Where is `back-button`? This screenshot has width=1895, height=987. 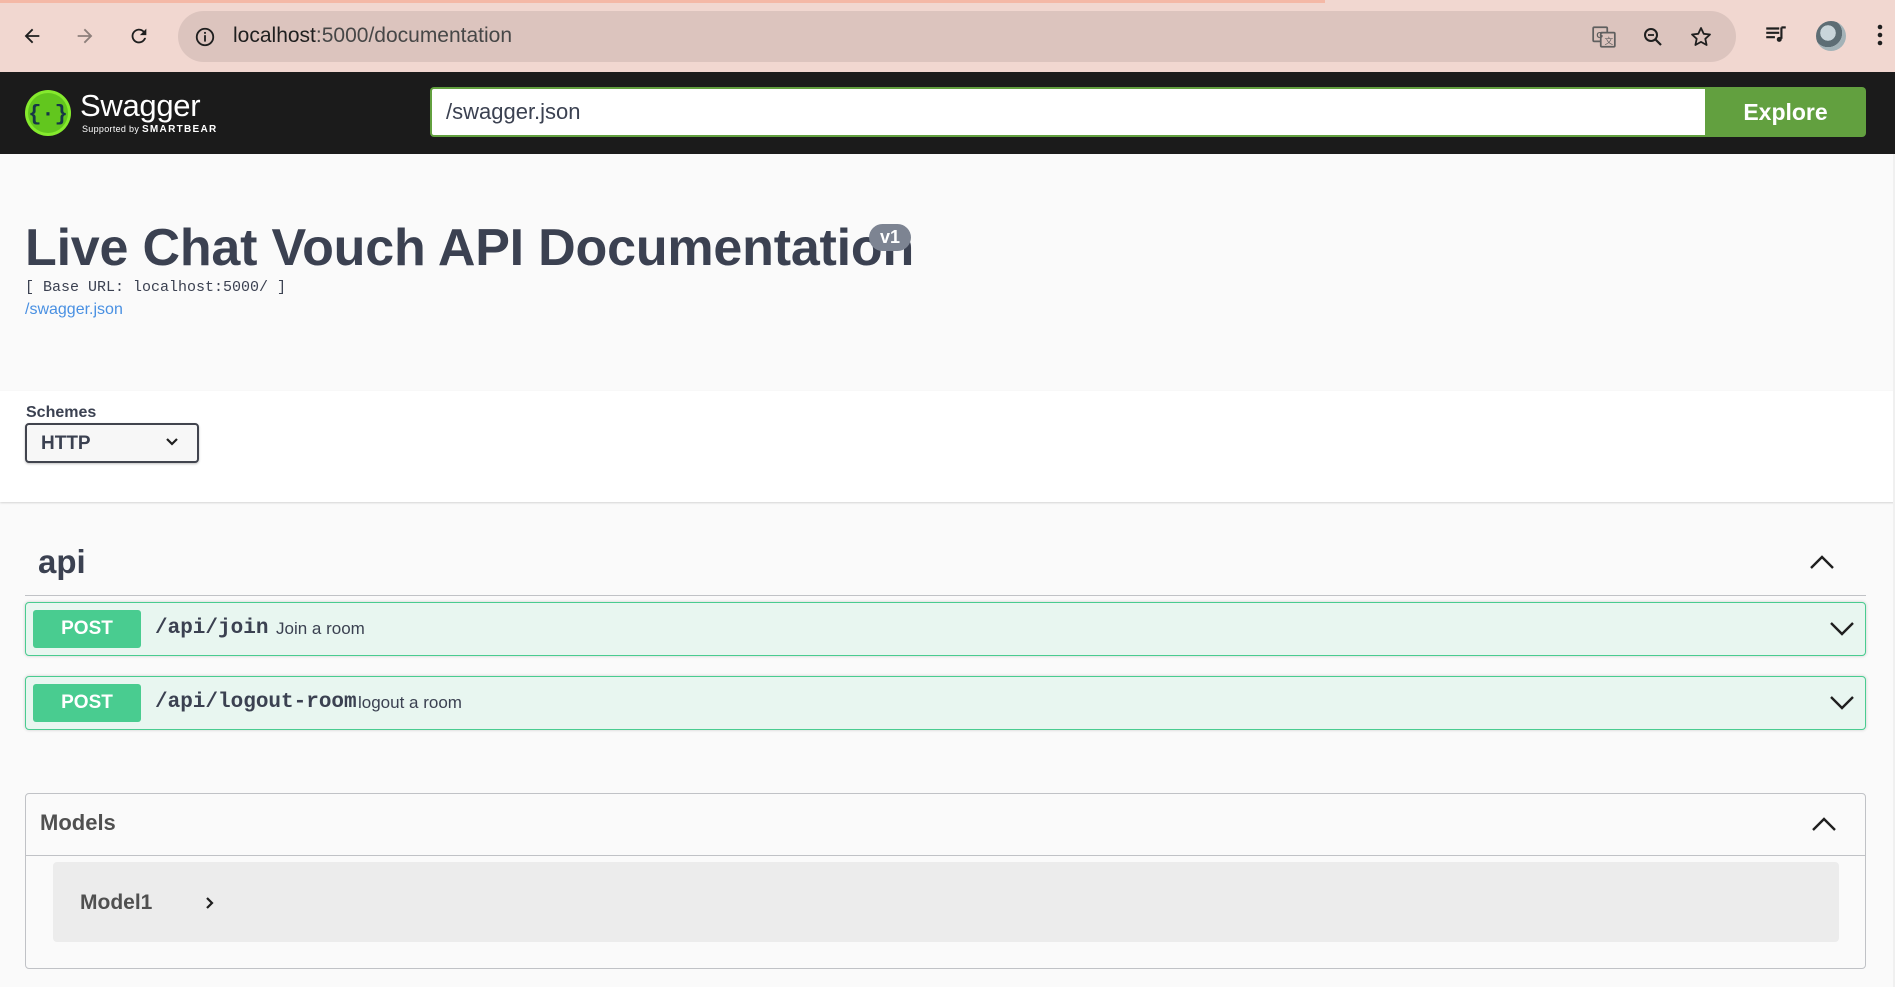
back-button is located at coordinates (32, 36).